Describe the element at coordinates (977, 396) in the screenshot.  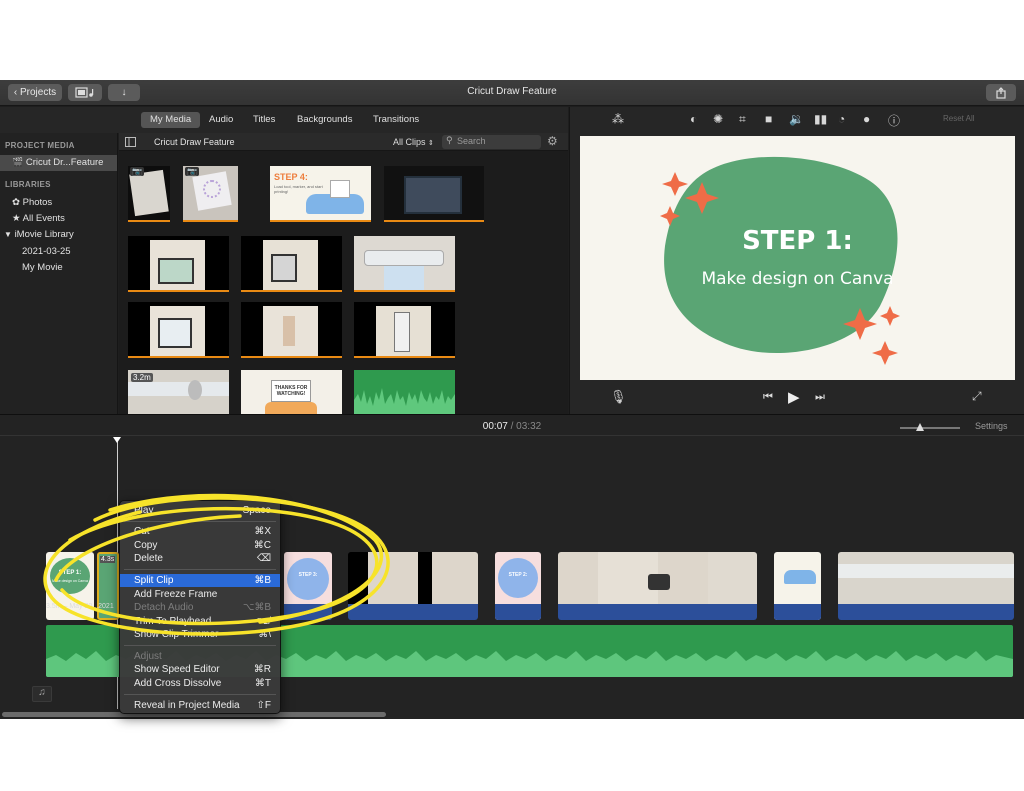
I see `fullscreen-icon: ⤢` at that location.